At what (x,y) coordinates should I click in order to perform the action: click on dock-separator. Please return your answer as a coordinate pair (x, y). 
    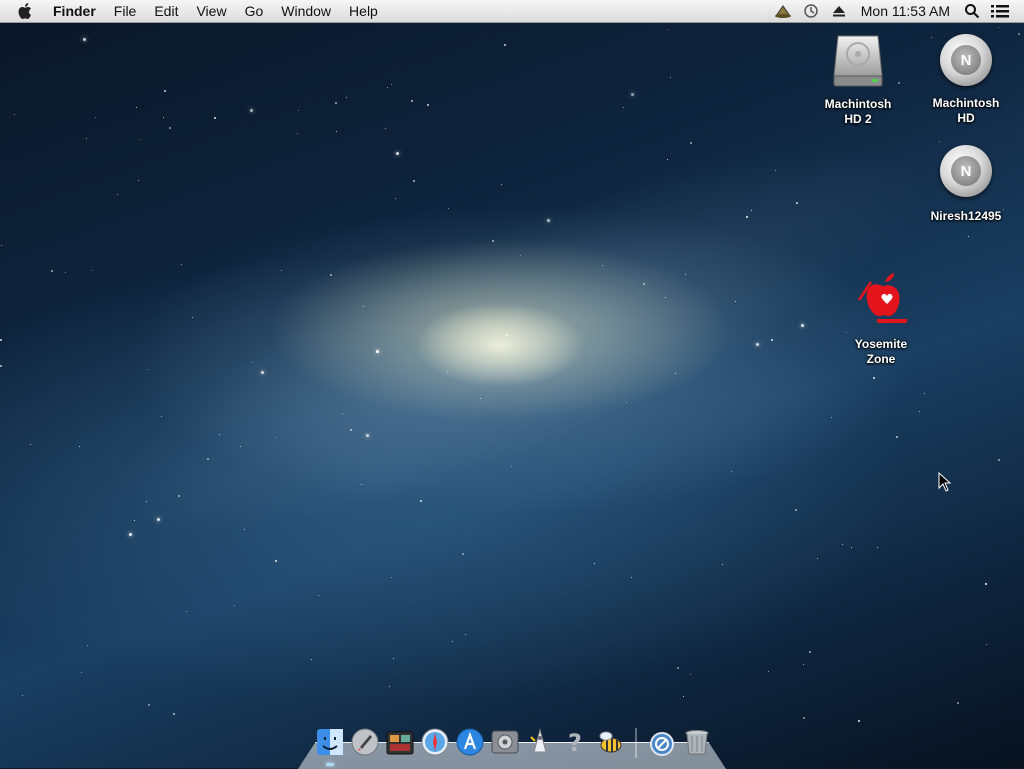
    Looking at the image, I should click on (636, 743).